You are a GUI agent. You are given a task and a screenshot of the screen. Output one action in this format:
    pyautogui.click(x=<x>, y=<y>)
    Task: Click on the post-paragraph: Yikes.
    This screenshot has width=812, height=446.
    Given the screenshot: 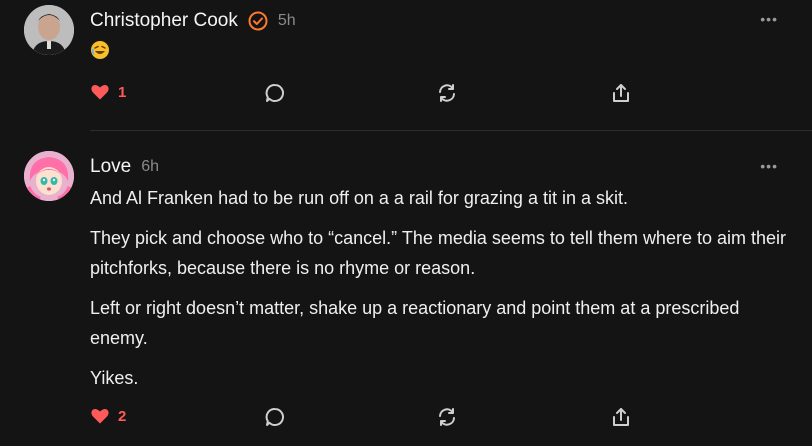 What is the action you would take?
    pyautogui.click(x=114, y=378)
    